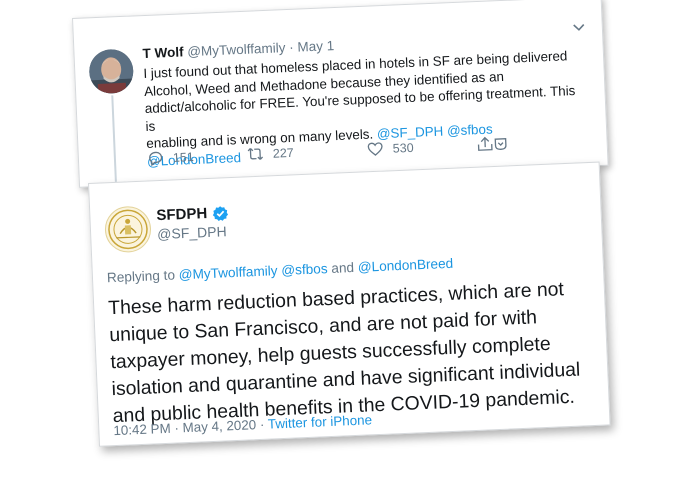 The width and height of the screenshot is (680, 480). What do you see at coordinates (403, 148) in the screenshot?
I see `like-count: 530` at bounding box center [403, 148].